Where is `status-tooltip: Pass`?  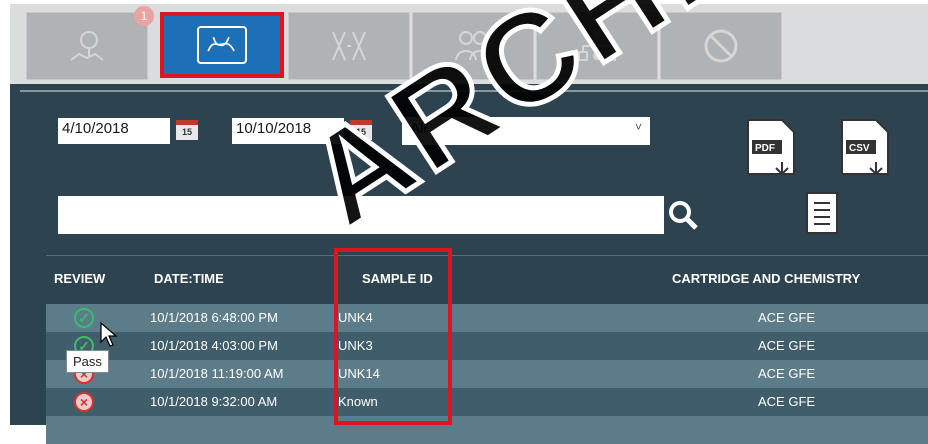 status-tooltip: Pass is located at coordinates (87, 361).